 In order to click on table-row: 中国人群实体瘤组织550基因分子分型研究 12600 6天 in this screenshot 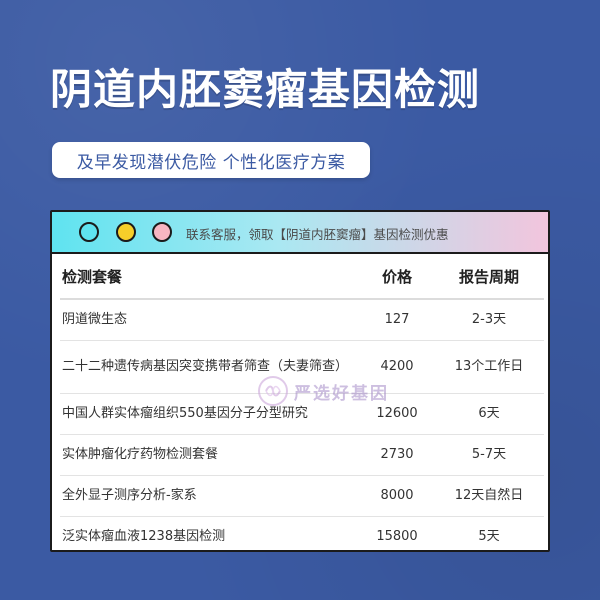, I will do `click(302, 414)`.